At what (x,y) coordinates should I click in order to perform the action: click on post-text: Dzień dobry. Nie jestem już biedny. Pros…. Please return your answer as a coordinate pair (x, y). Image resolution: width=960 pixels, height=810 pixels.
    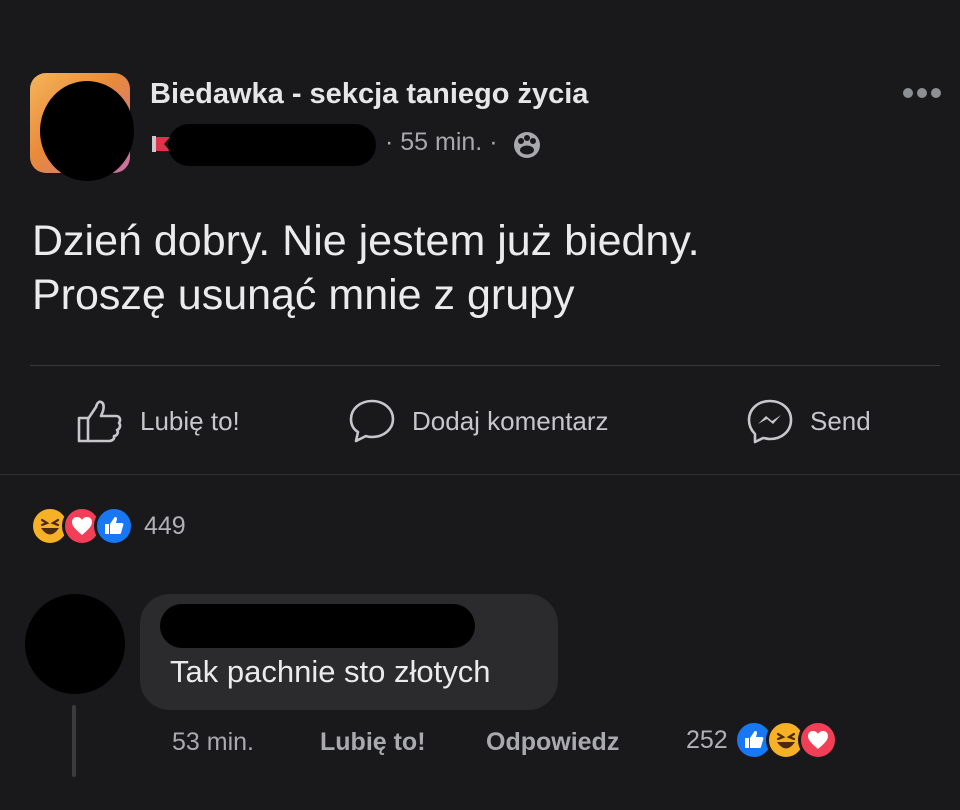
    Looking at the image, I should click on (472, 268).